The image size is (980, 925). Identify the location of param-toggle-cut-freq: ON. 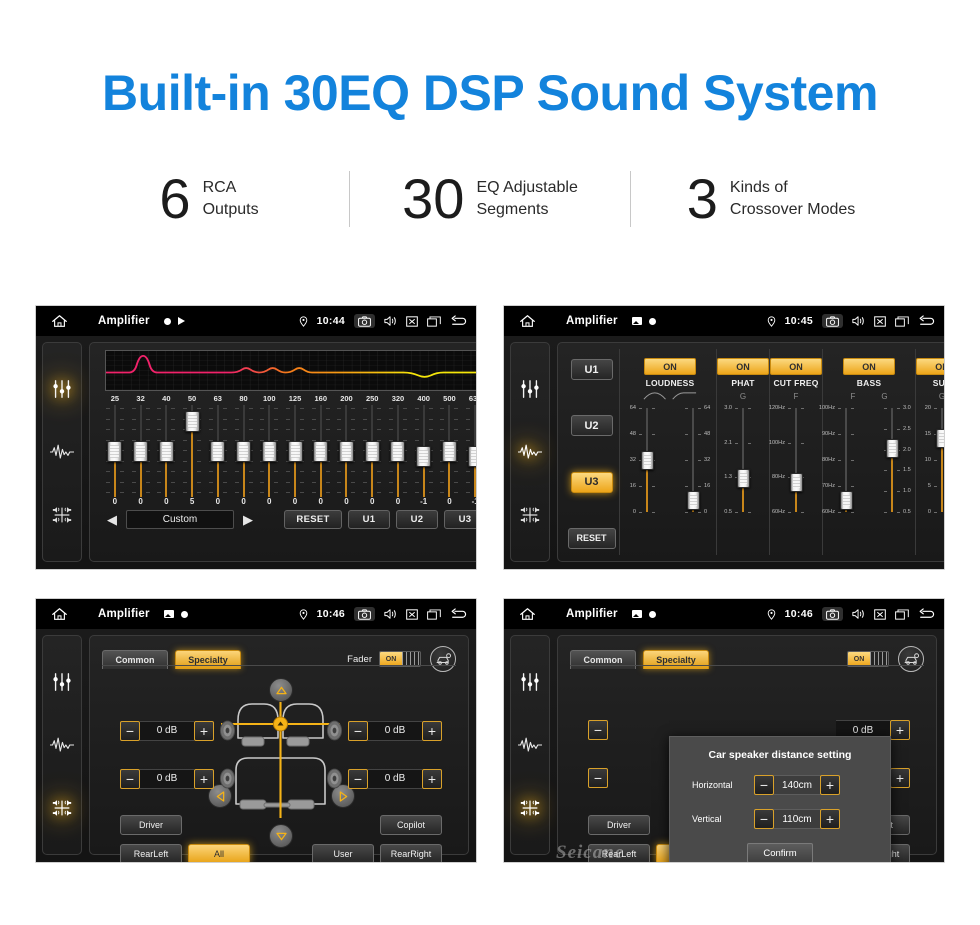
(796, 366).